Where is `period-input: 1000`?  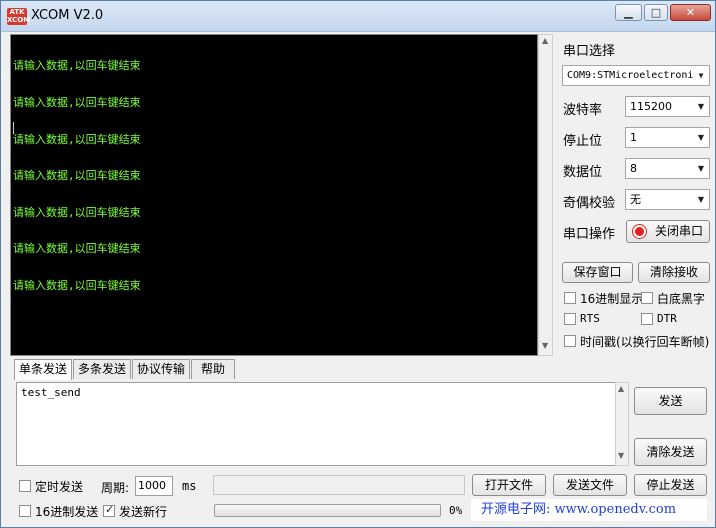
period-input: 1000 is located at coordinates (154, 486).